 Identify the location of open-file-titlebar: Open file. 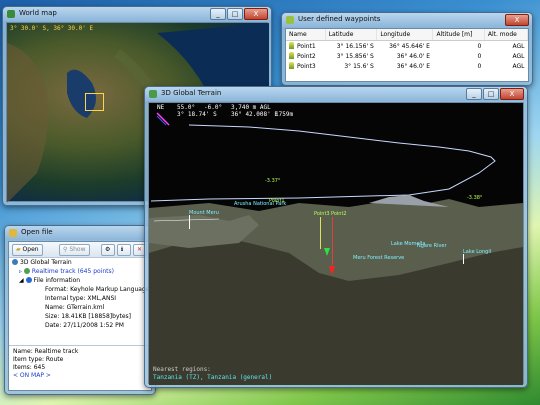
(80, 233).